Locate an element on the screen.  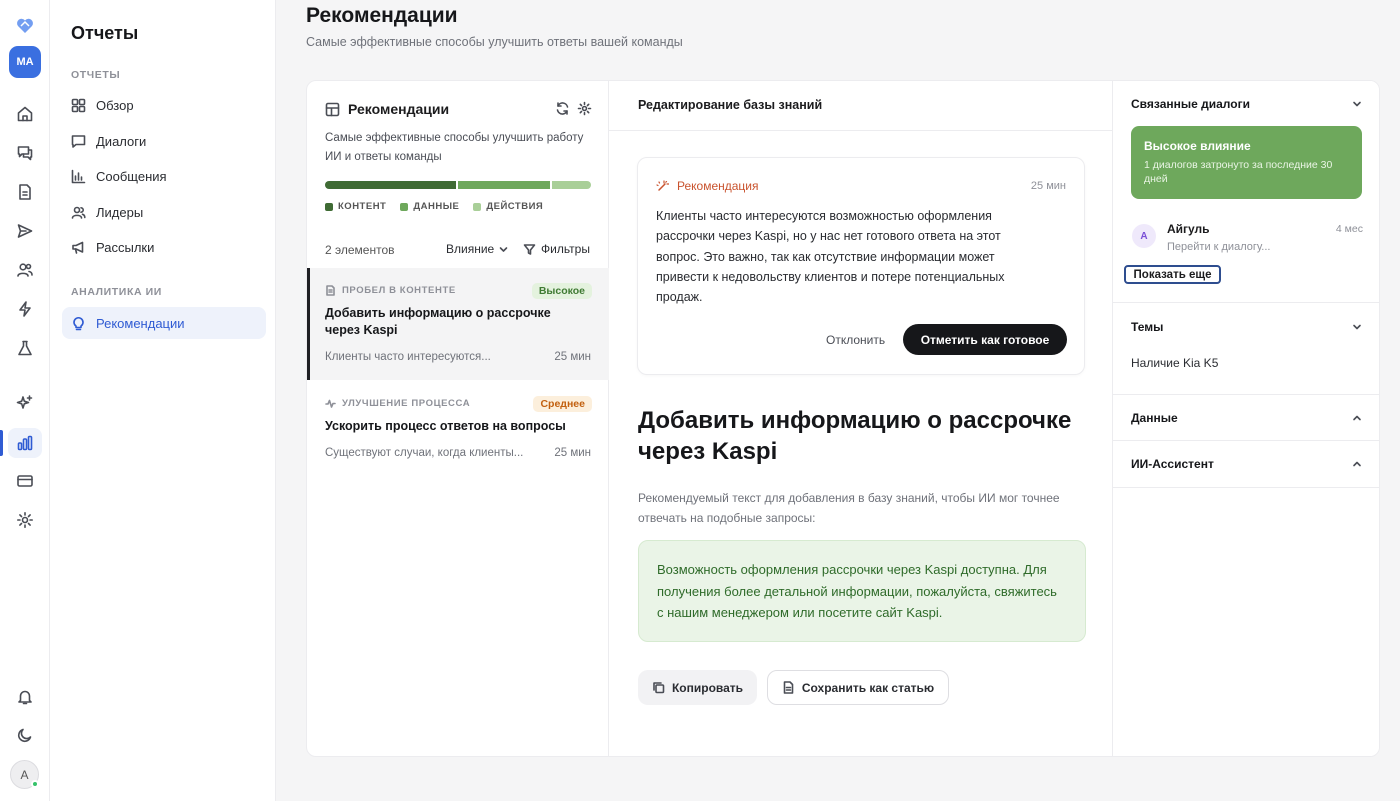
sort-dropdown: Влияние is located at coordinates (477, 249).